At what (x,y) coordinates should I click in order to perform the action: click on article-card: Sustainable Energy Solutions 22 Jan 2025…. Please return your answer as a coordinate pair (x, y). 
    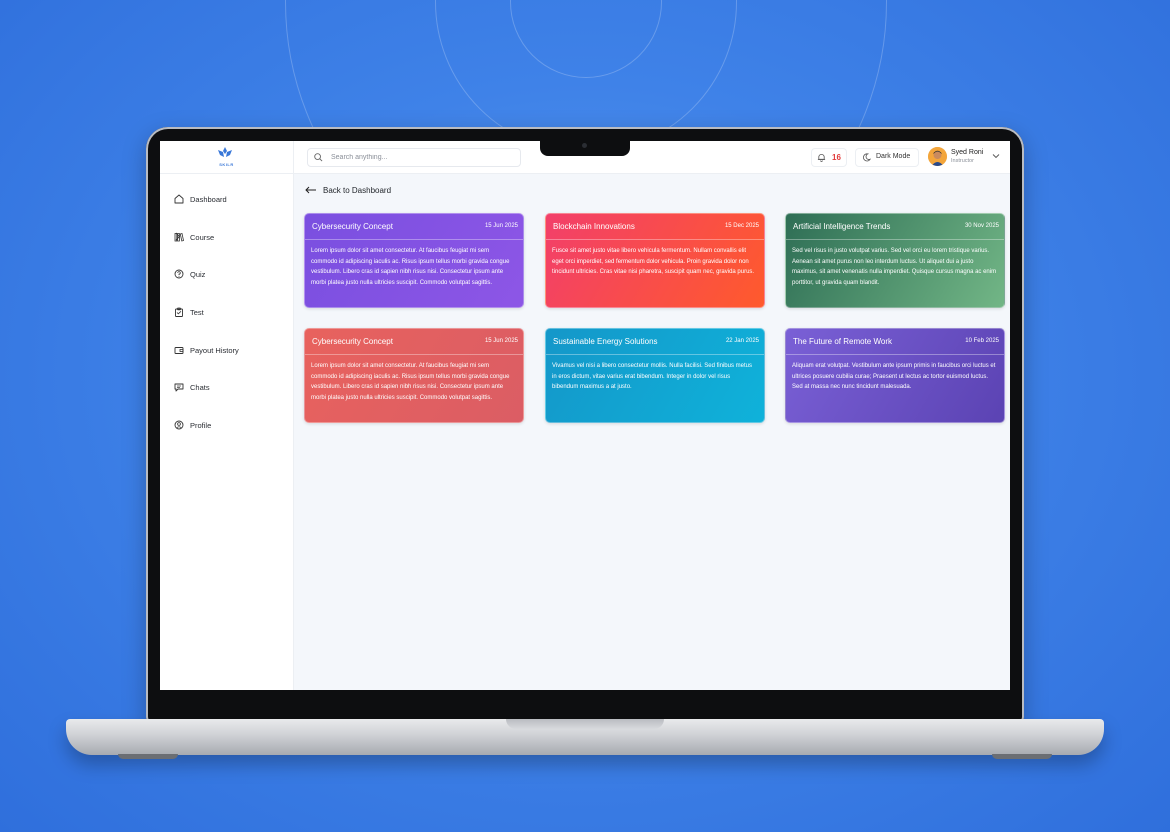
    Looking at the image, I should click on (655, 375).